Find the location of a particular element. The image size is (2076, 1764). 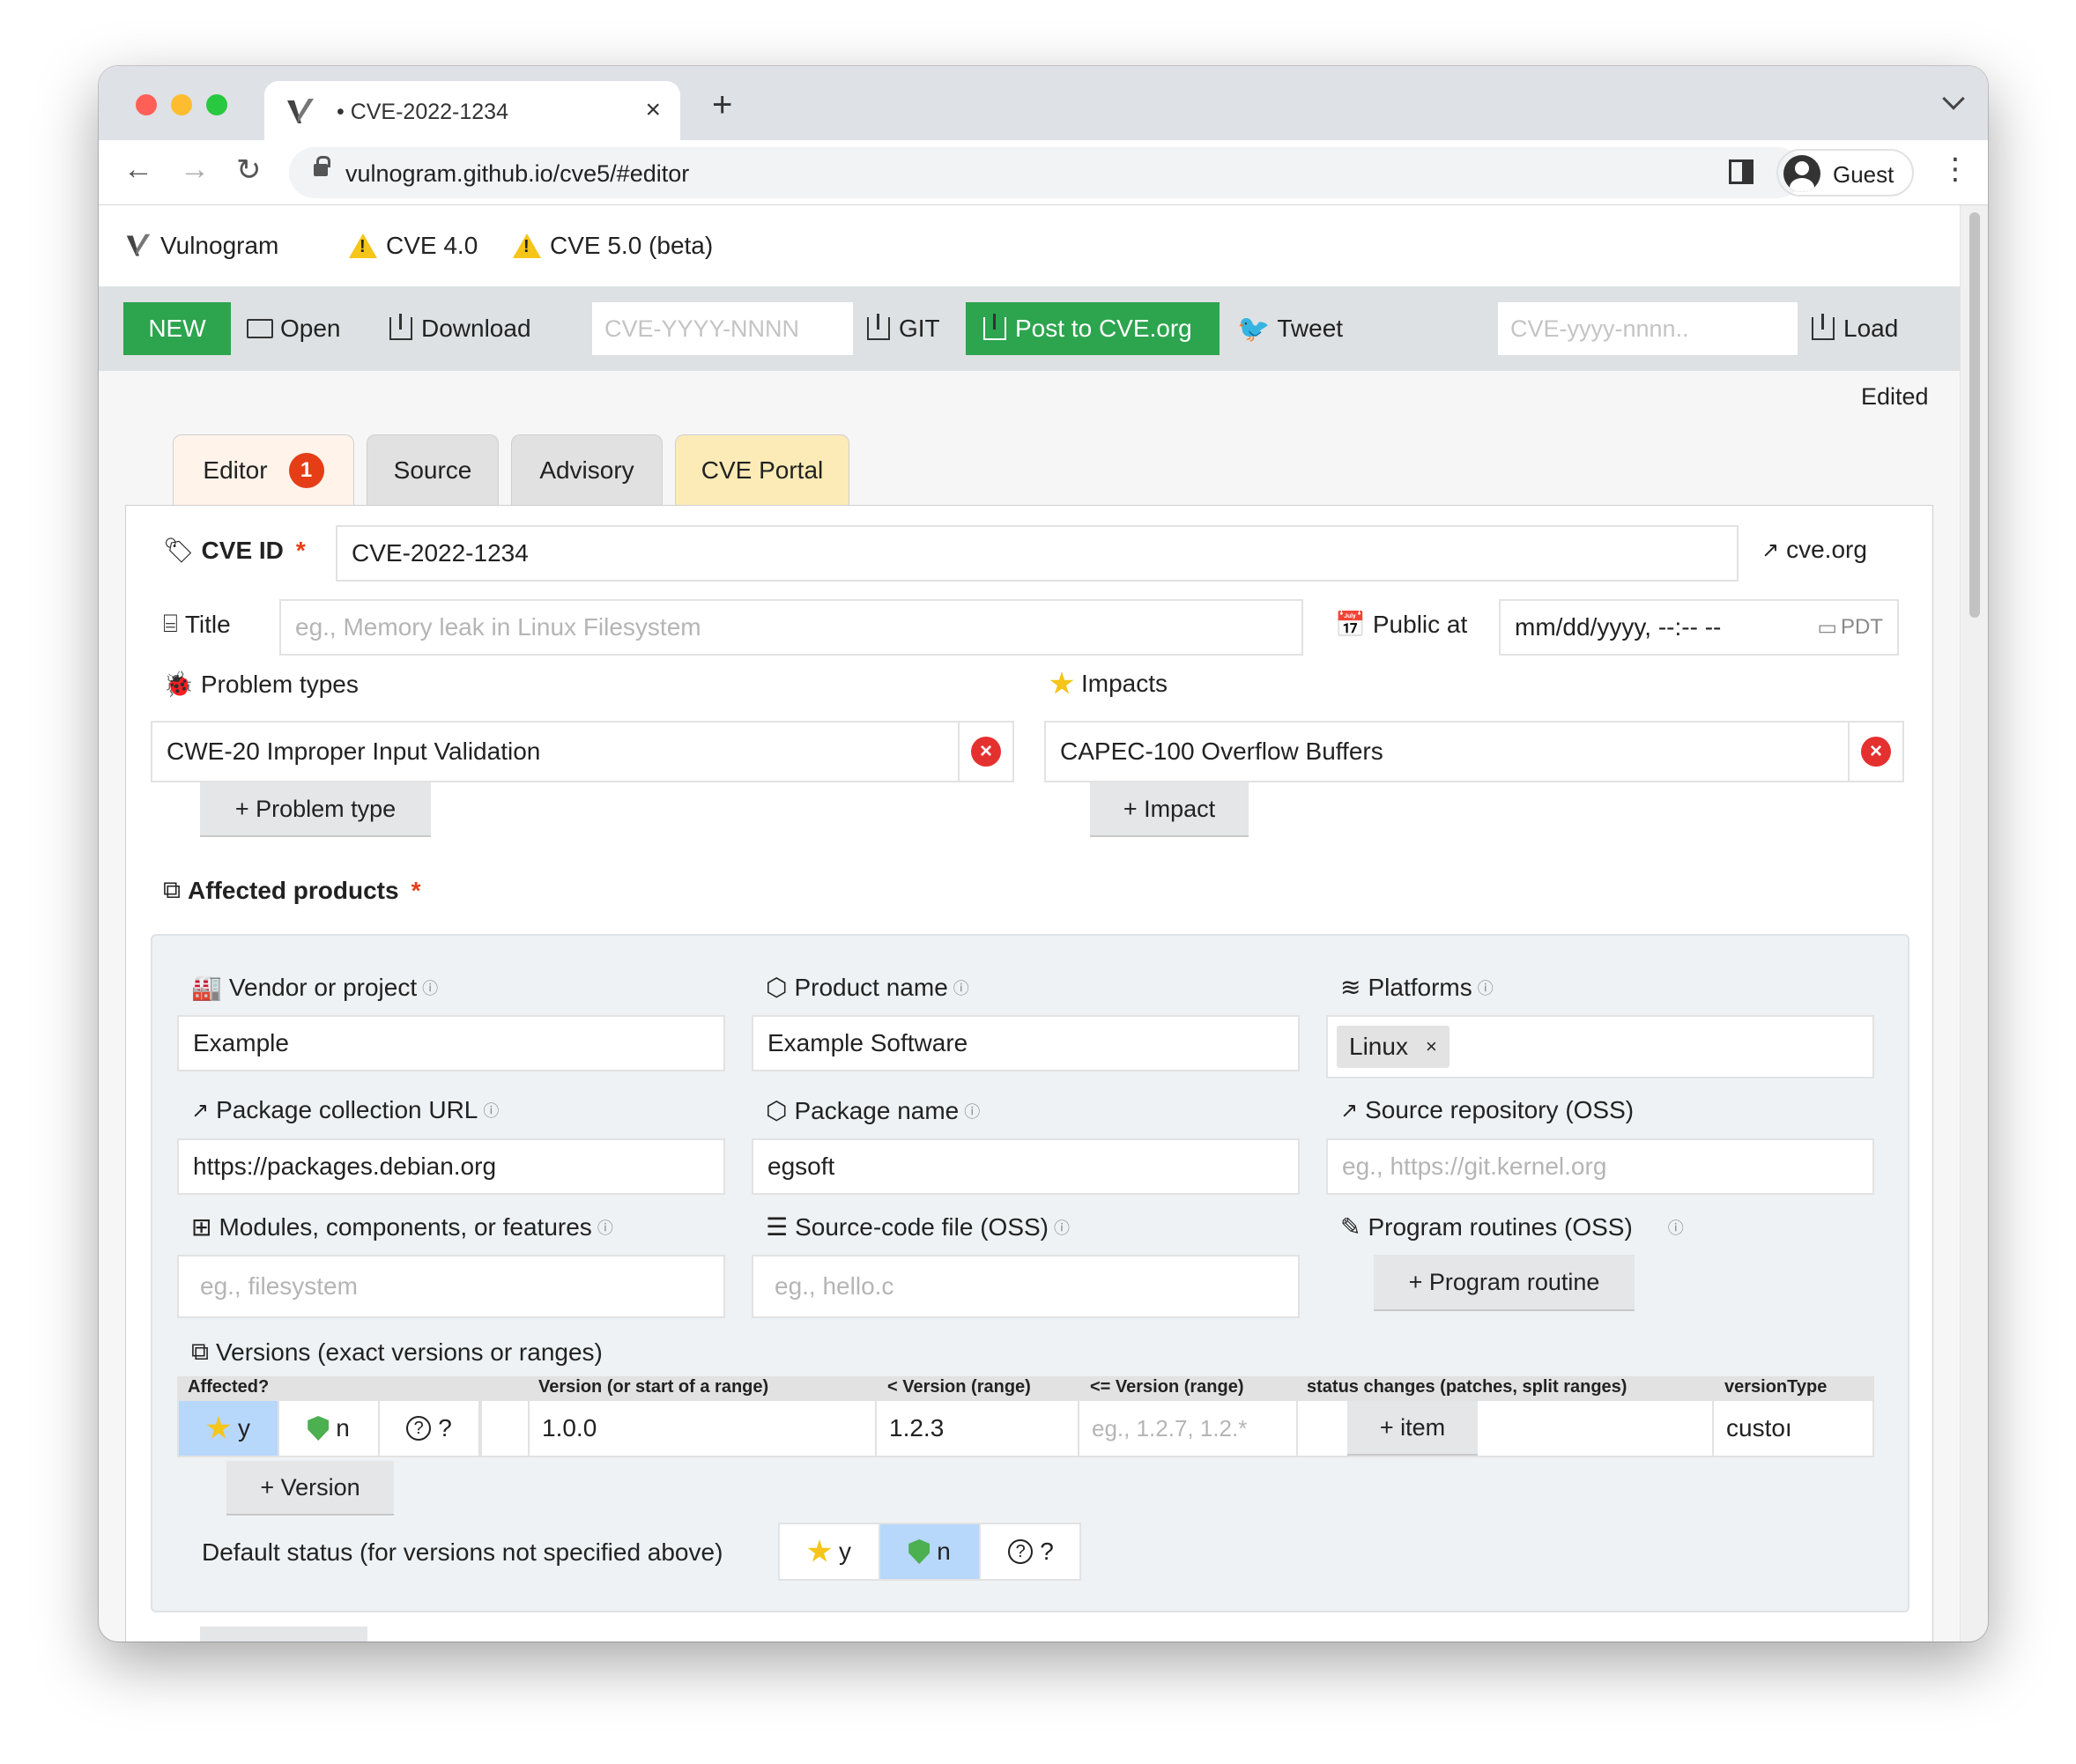

brand-link: Vulnogram is located at coordinates (201, 246).